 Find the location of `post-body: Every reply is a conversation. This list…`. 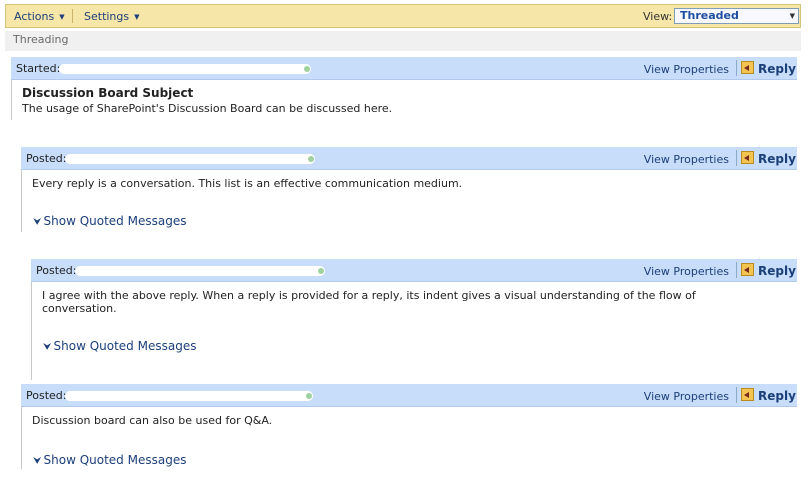

post-body: Every reply is a conversation. This list… is located at coordinates (409, 201).